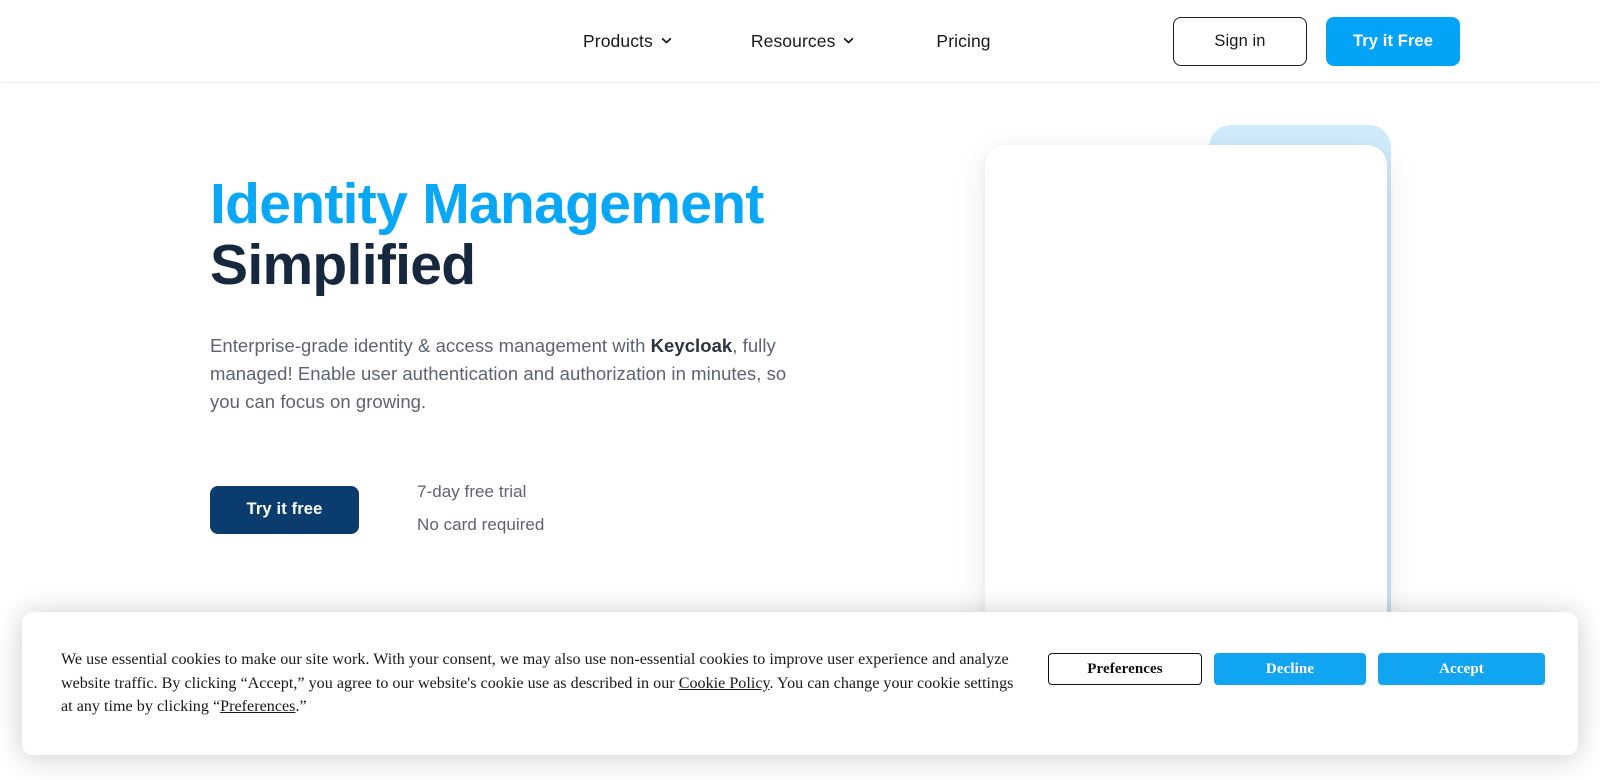 The image size is (1600, 780). I want to click on trial-info: 7-day free trial No card required, so click(480, 508).